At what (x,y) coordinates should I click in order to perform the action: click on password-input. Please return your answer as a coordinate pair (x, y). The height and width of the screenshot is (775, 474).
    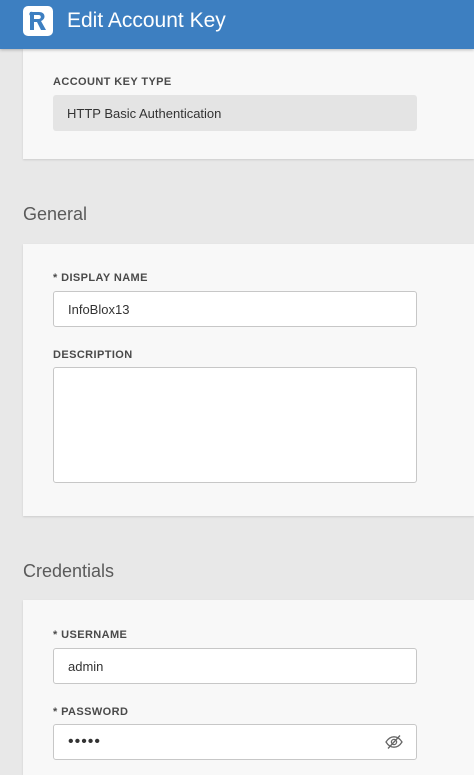
    Looking at the image, I should click on (235, 742).